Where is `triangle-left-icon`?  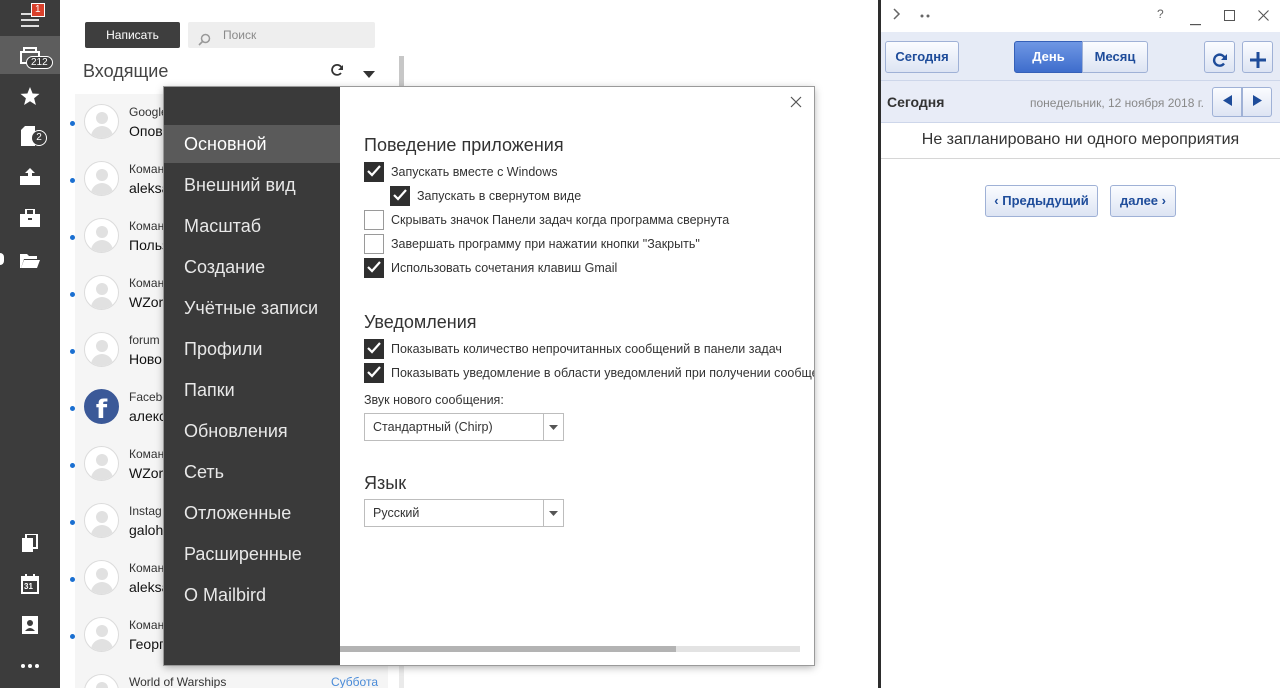 triangle-left-icon is located at coordinates (1227, 102).